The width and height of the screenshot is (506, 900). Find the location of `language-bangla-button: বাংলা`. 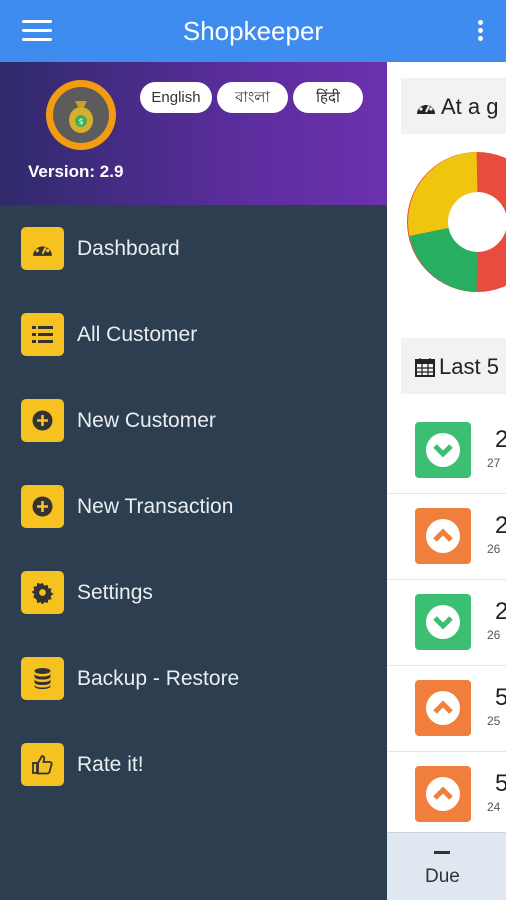

language-bangla-button: বাংলা is located at coordinates (252, 97).